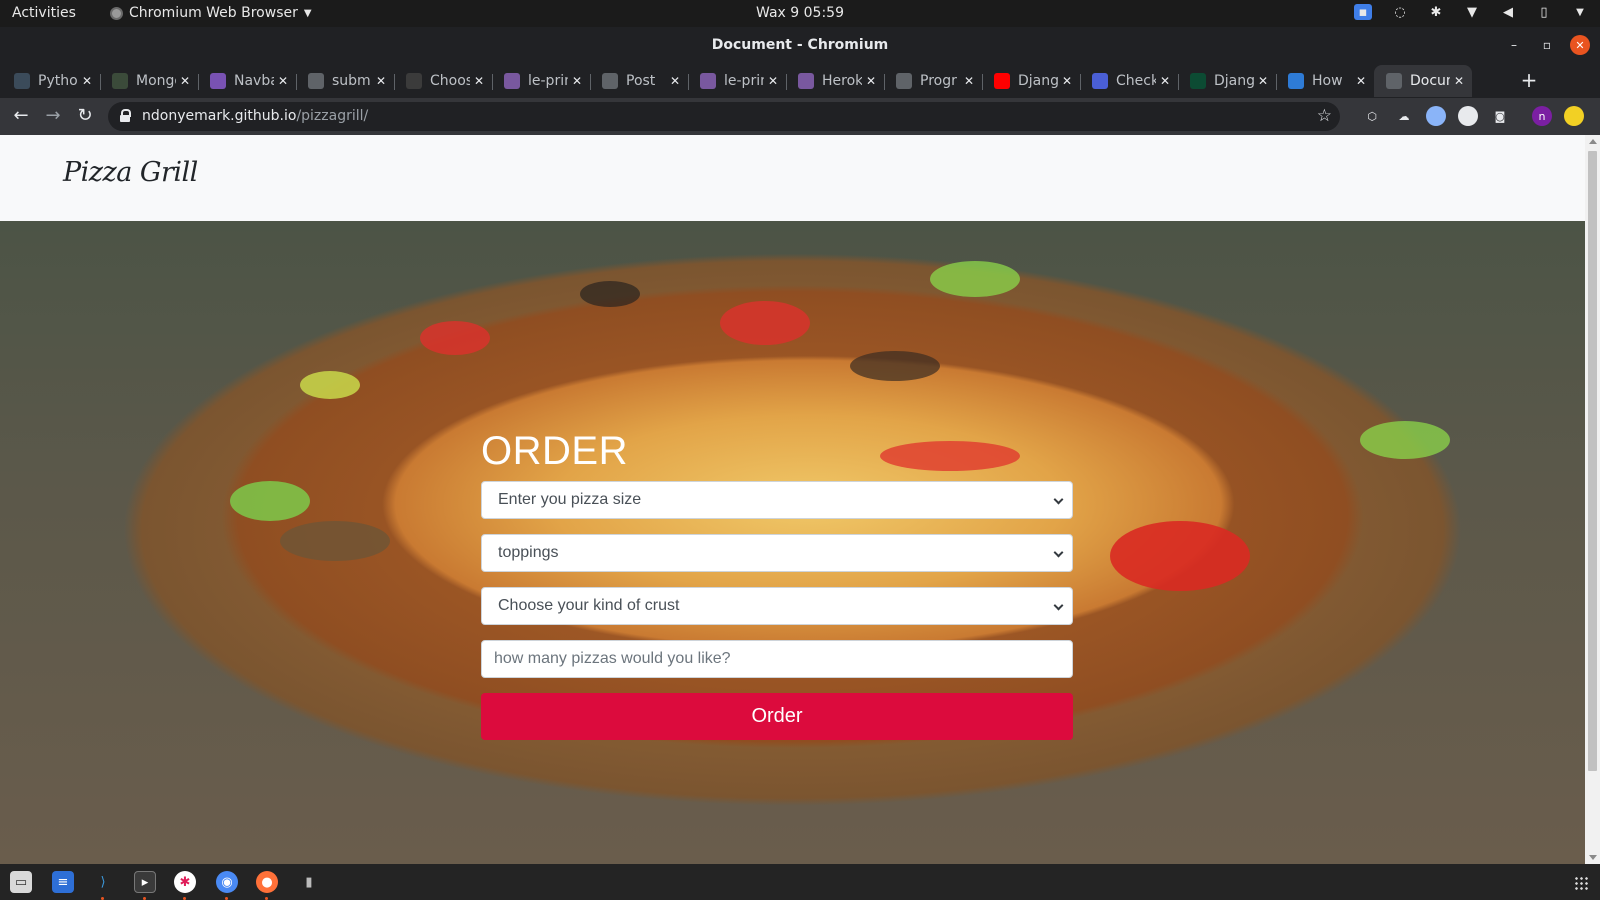 This screenshot has height=900, width=1600. What do you see at coordinates (335, 541) in the screenshot?
I see `mushroom-topping` at bounding box center [335, 541].